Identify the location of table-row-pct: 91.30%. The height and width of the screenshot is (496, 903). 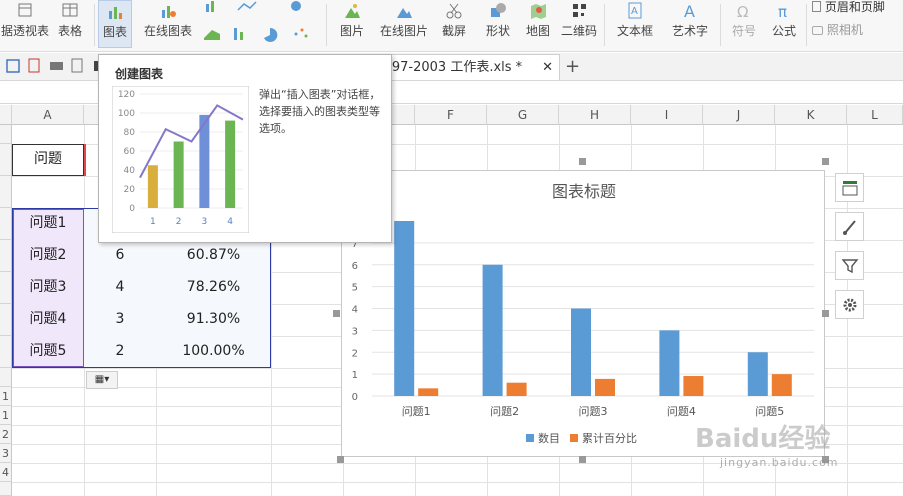
(213, 320).